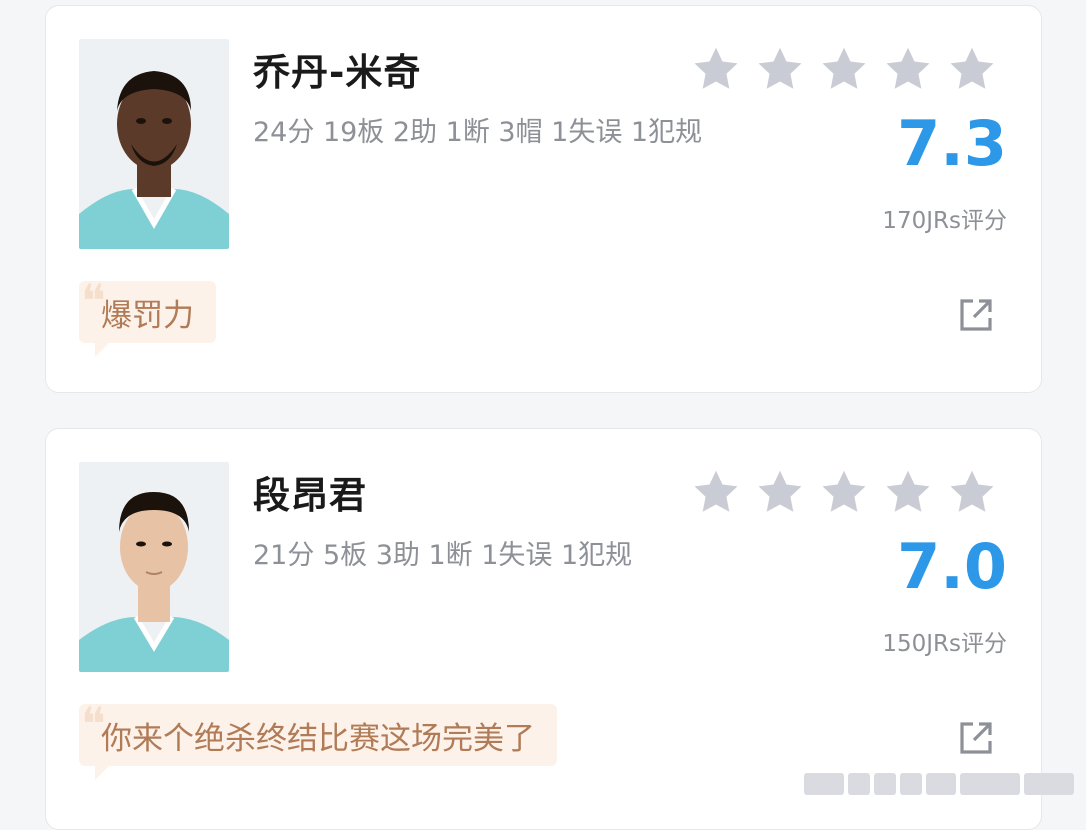  What do you see at coordinates (337, 72) in the screenshot?
I see `player-name: 乔丹-米奇` at bounding box center [337, 72].